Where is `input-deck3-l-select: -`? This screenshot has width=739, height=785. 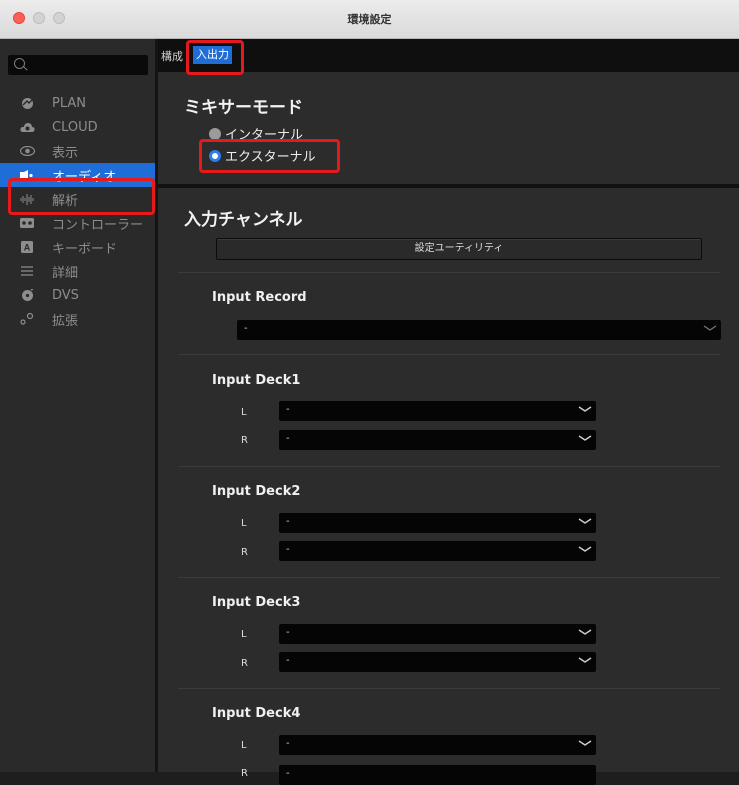 input-deck3-l-select: - is located at coordinates (437, 634).